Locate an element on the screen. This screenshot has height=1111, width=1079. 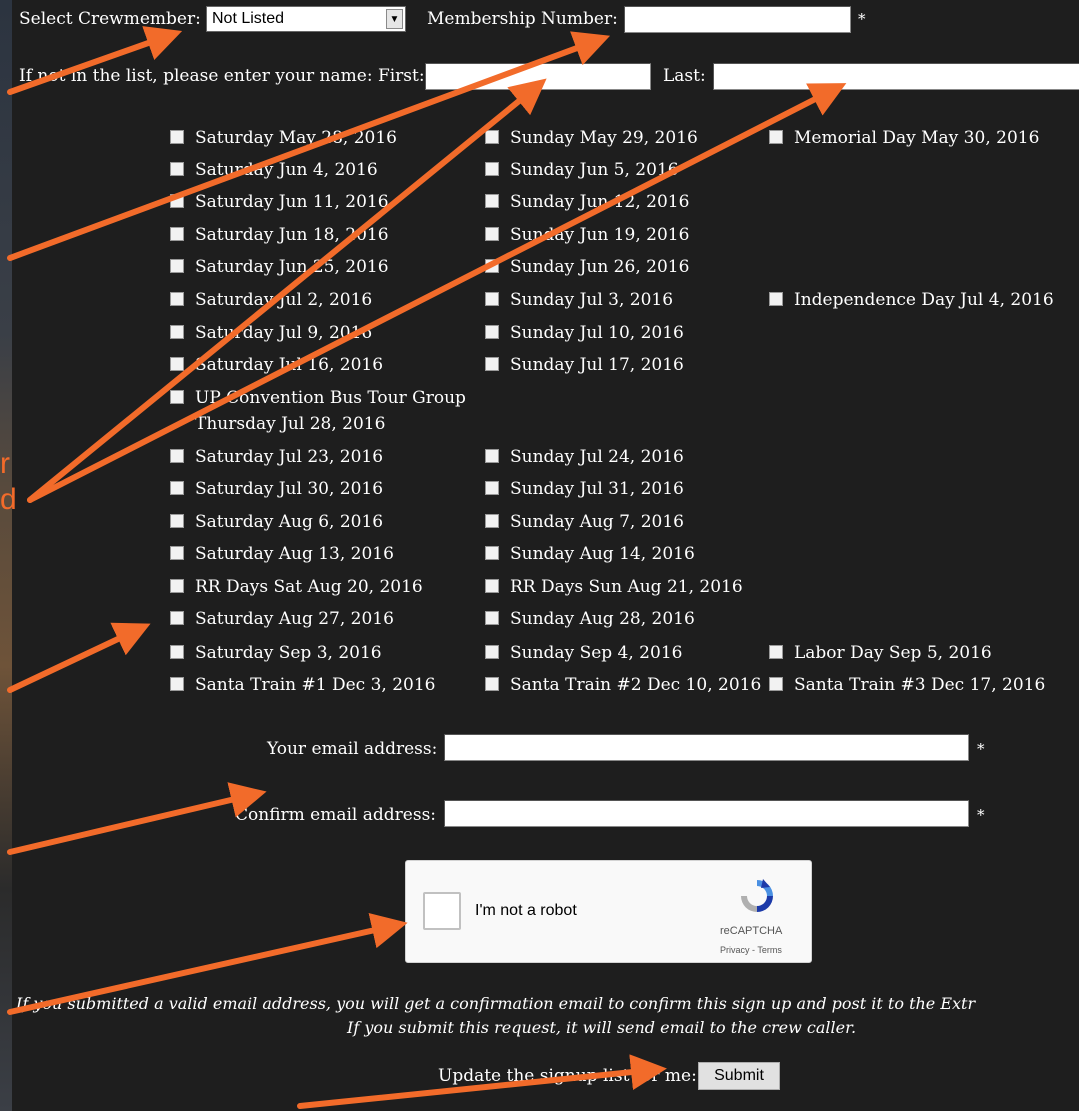
arrow-to-recaptcha is located at coordinates (207, 964).